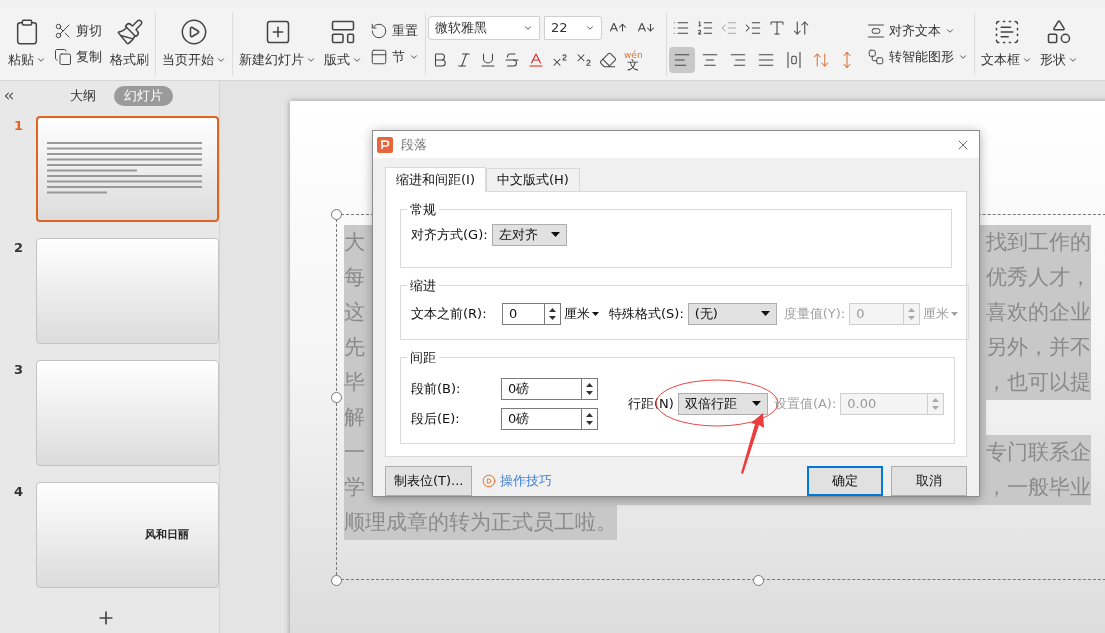 This screenshot has height=633, width=1105. I want to click on superscript-icon, so click(560, 60).